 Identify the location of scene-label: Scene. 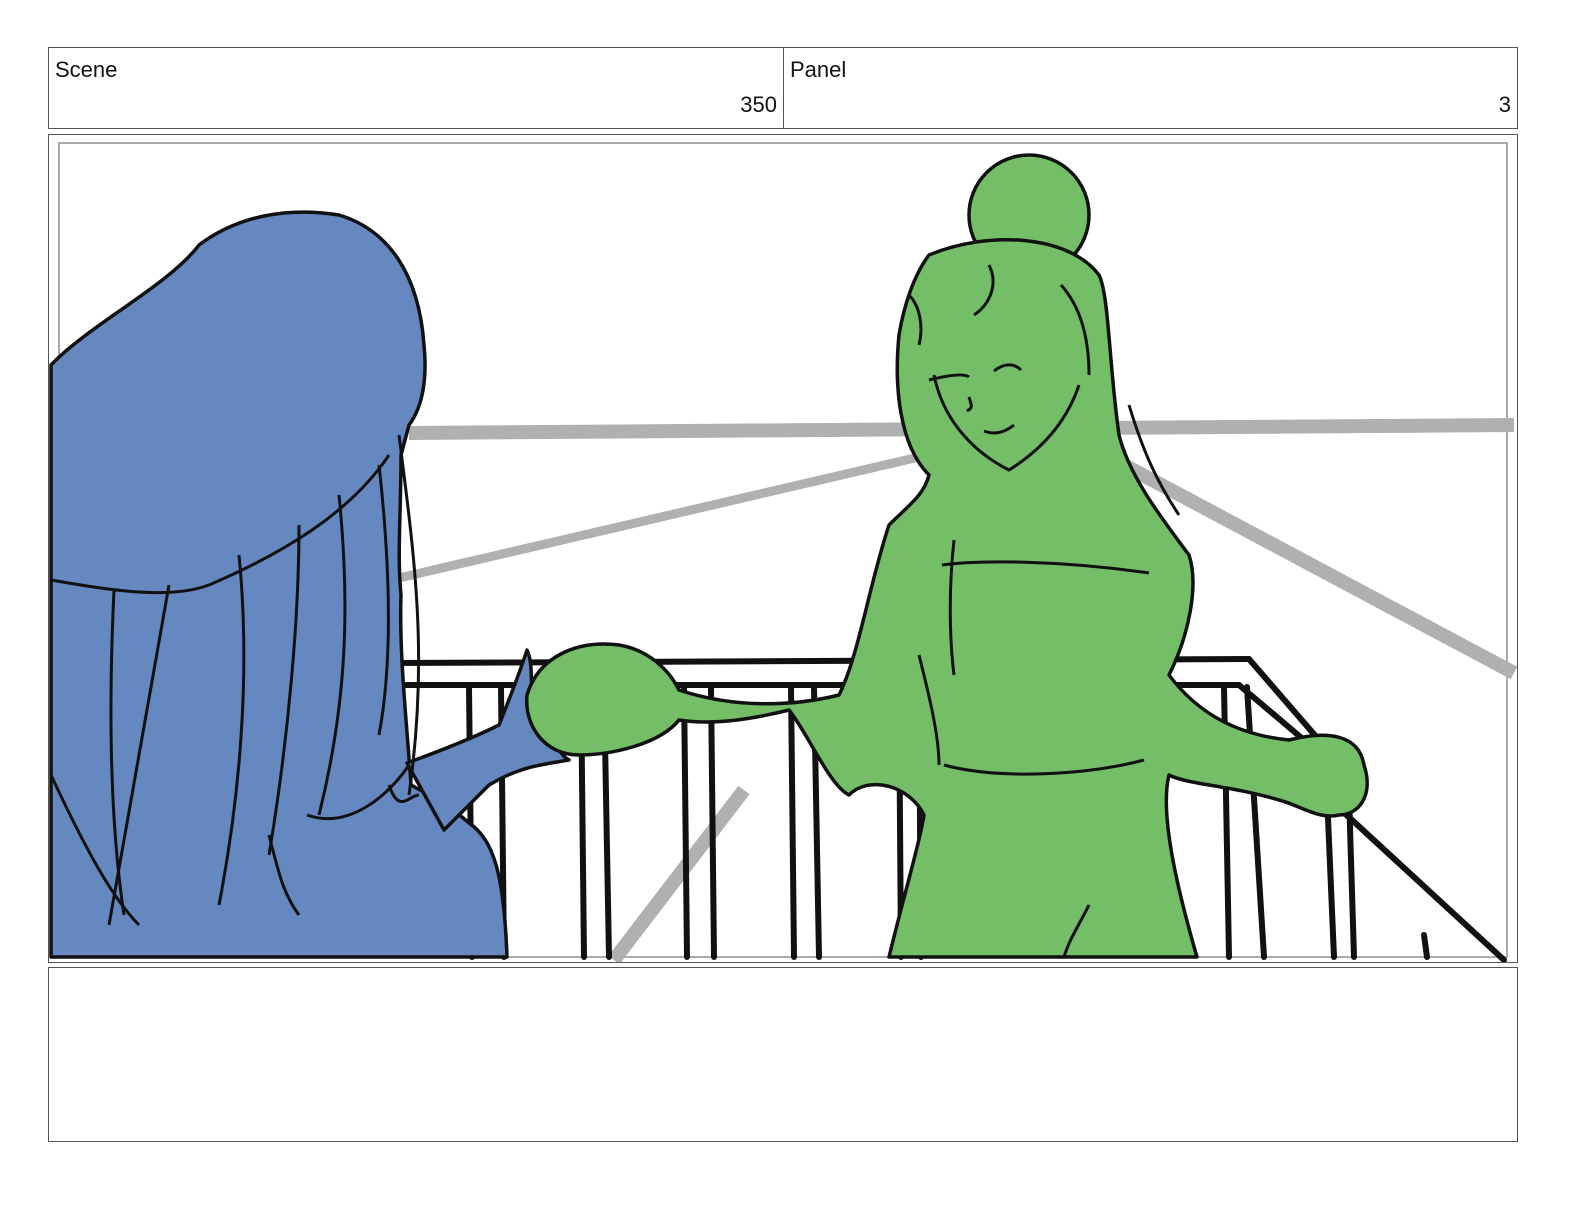
(86, 69).